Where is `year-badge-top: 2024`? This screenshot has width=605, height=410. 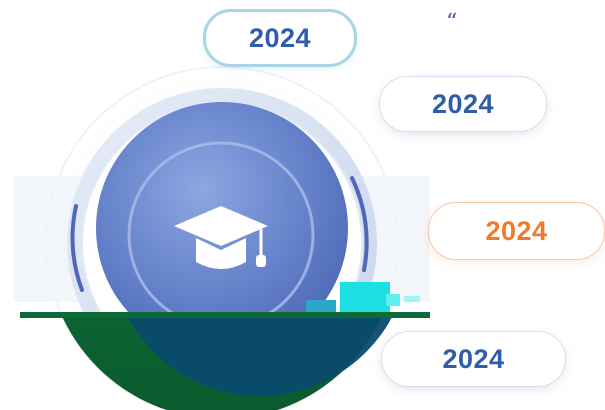 year-badge-top: 2024 is located at coordinates (280, 38).